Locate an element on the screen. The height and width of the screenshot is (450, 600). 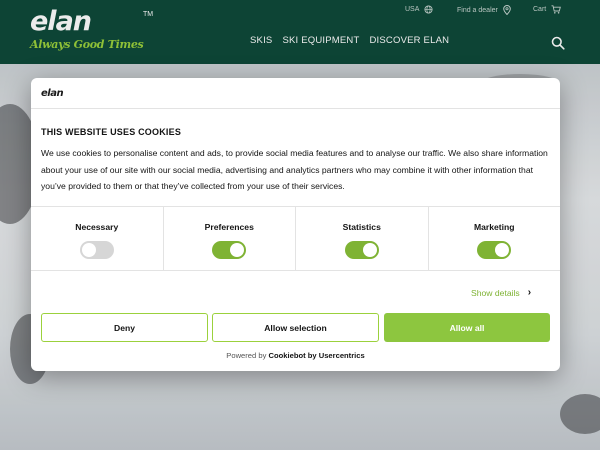
allow-all-button: Allow all is located at coordinates (467, 327).